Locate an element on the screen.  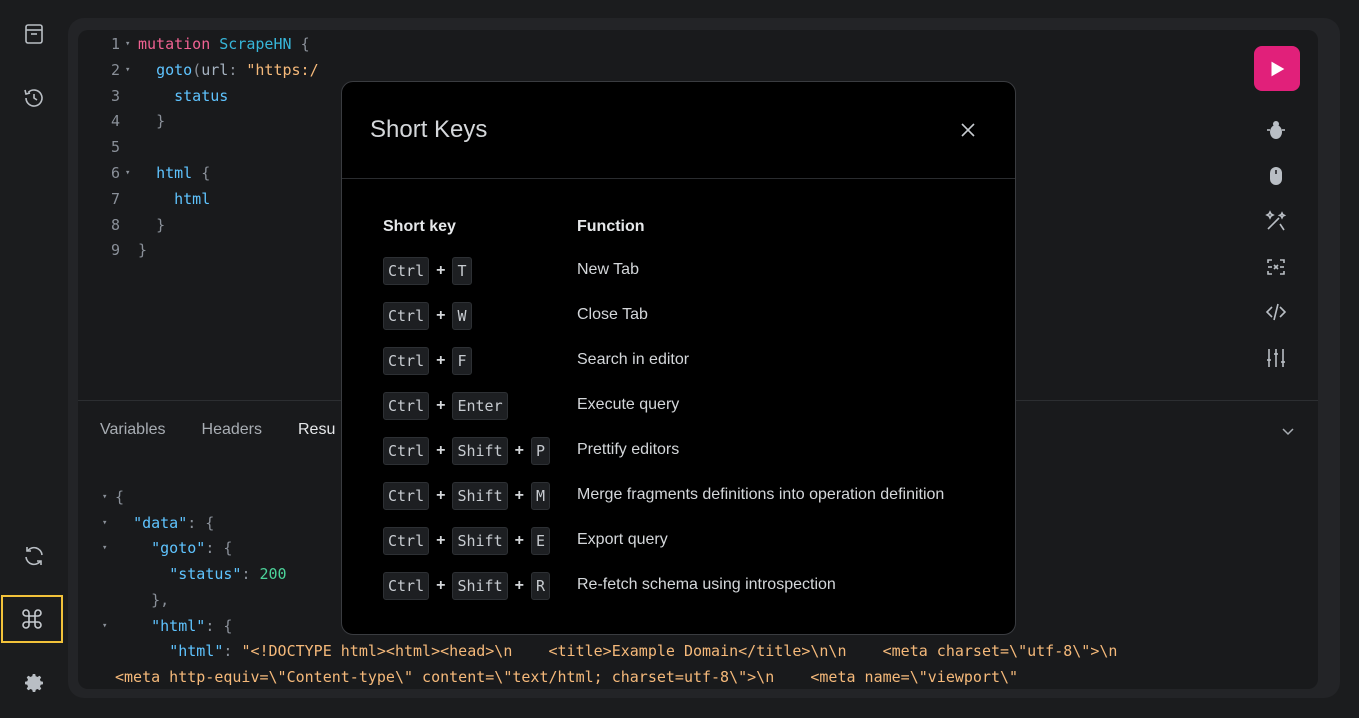
key-w: W is located at coordinates (462, 316).